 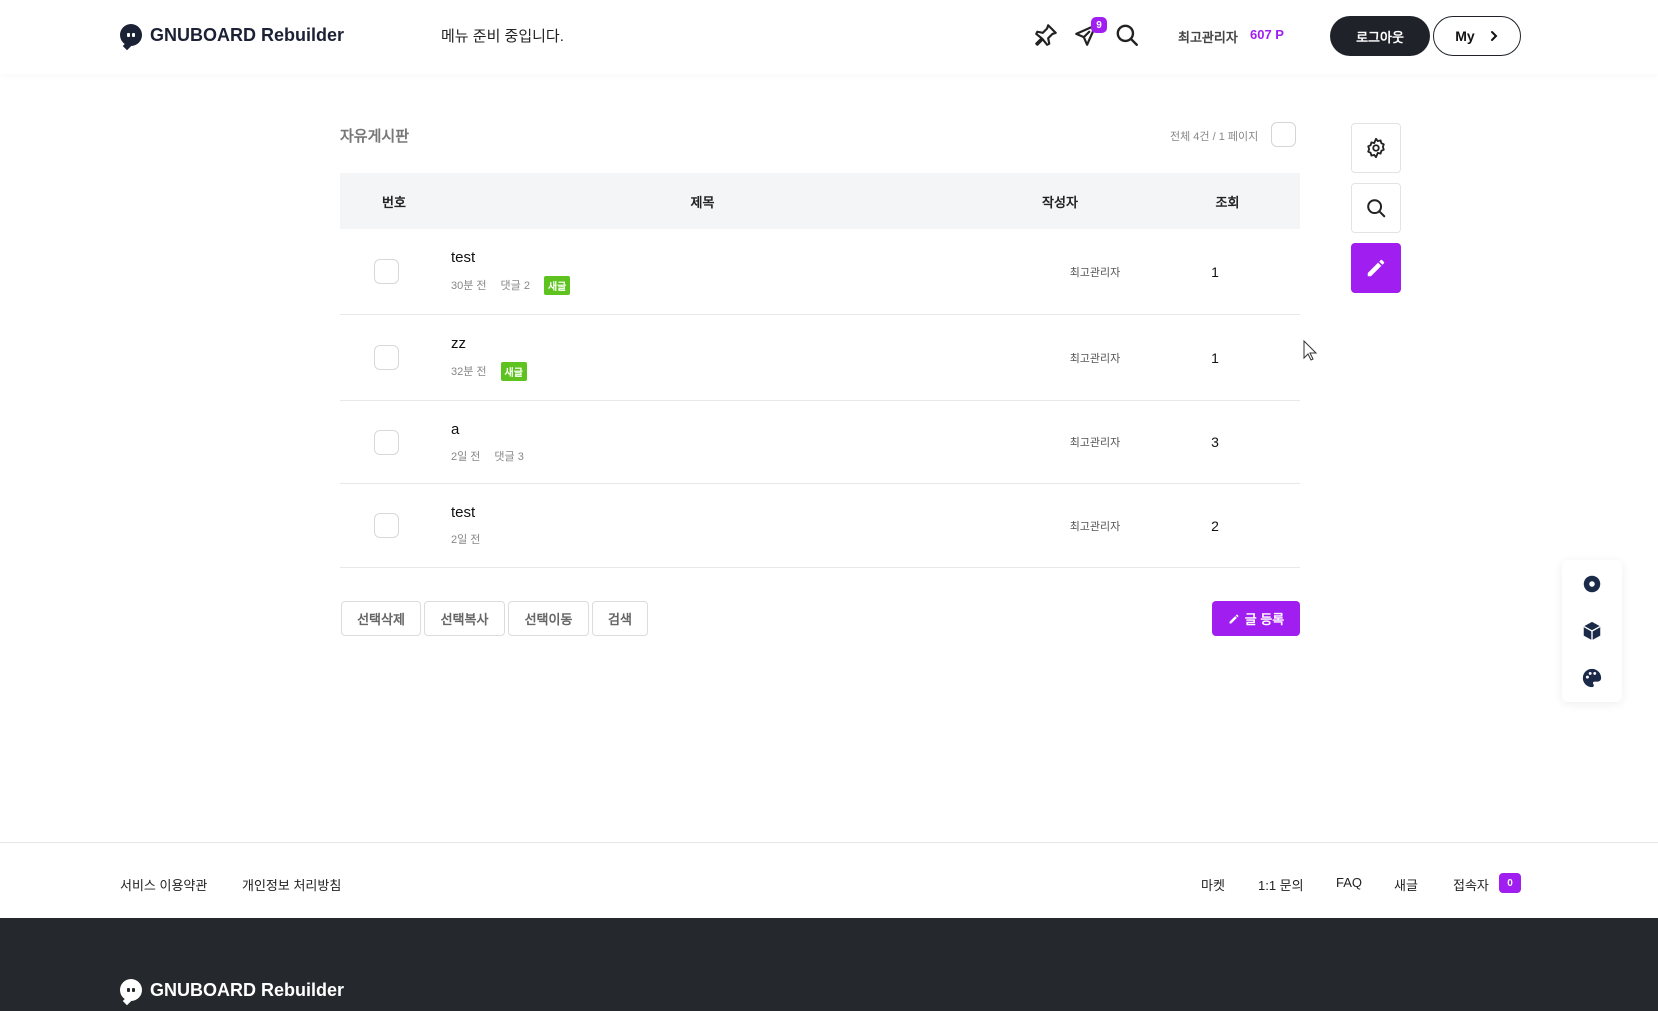 I want to click on board-write-button, so click(x=1376, y=268).